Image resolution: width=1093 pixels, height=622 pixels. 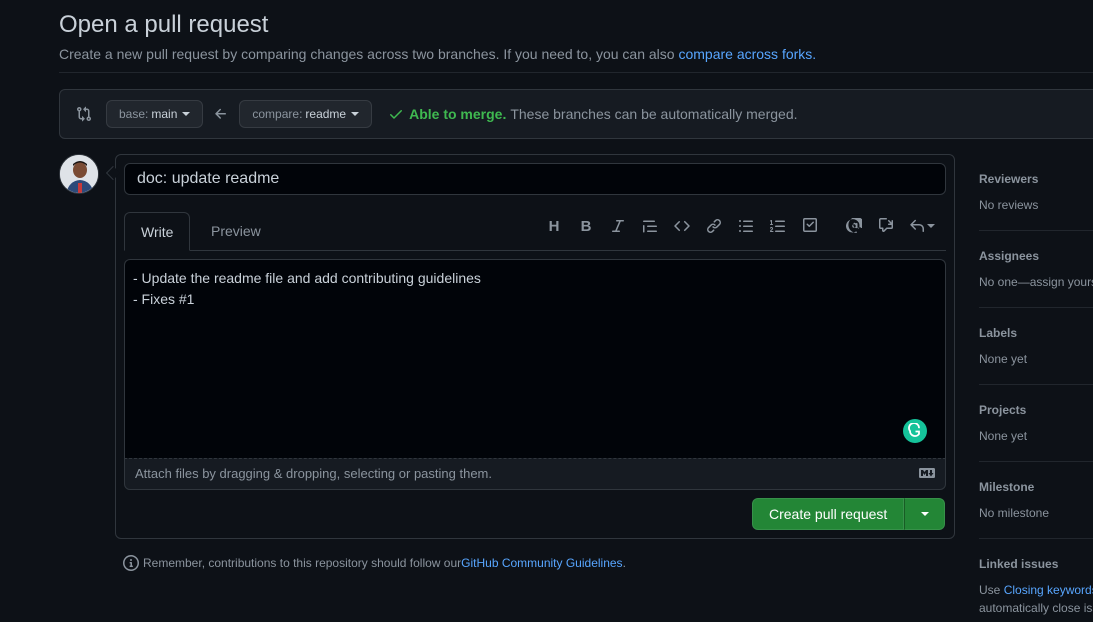 I want to click on base-prefix: base:, so click(x=134, y=114).